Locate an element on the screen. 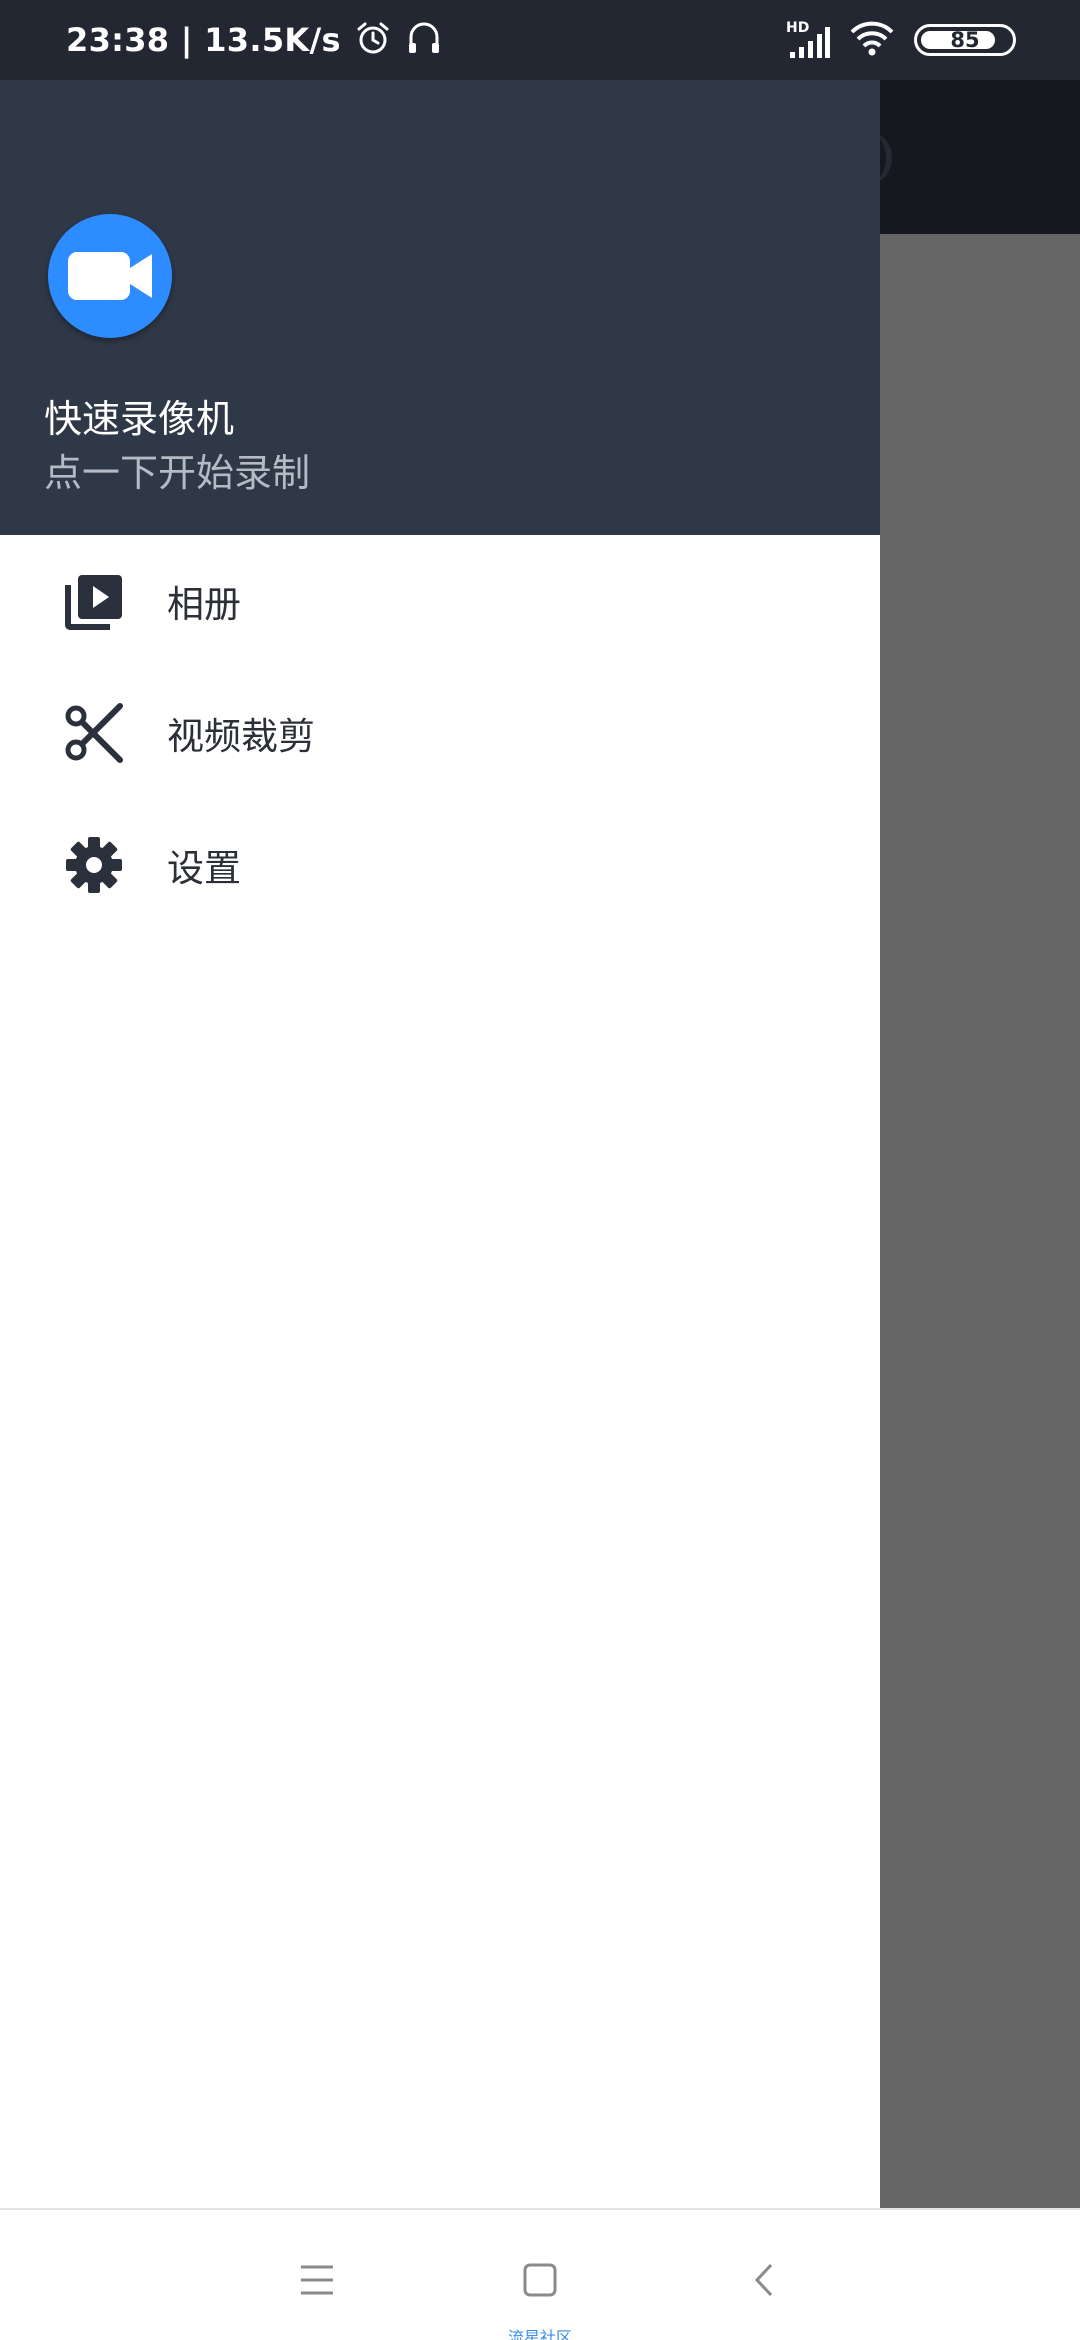 The height and width of the screenshot is (2340, 1080). drawer-item-label: 视频裁剪 is located at coordinates (241, 736).